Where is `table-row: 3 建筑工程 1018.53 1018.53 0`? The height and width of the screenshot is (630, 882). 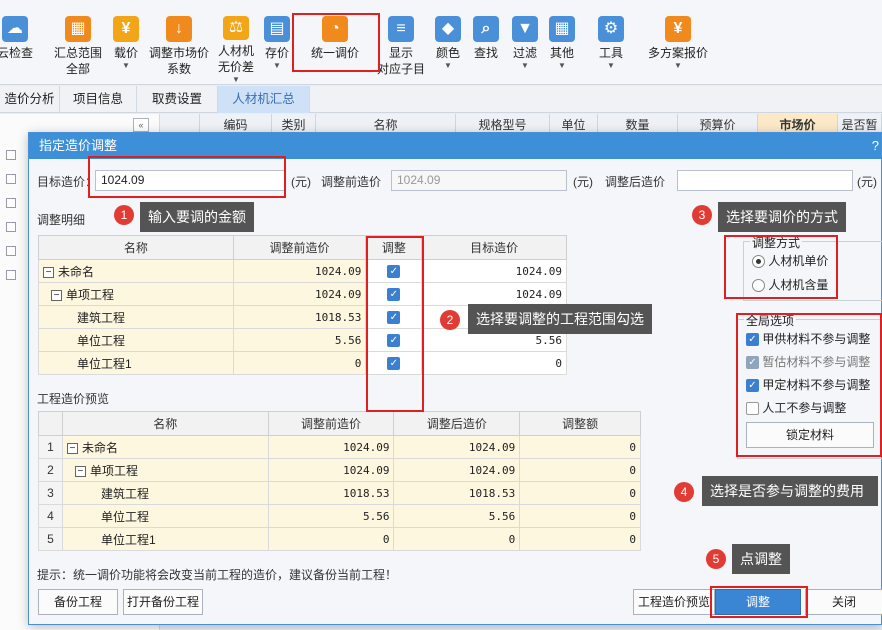
table-row: 3 建筑工程 1018.53 1018.53 0 is located at coordinates (339, 493).